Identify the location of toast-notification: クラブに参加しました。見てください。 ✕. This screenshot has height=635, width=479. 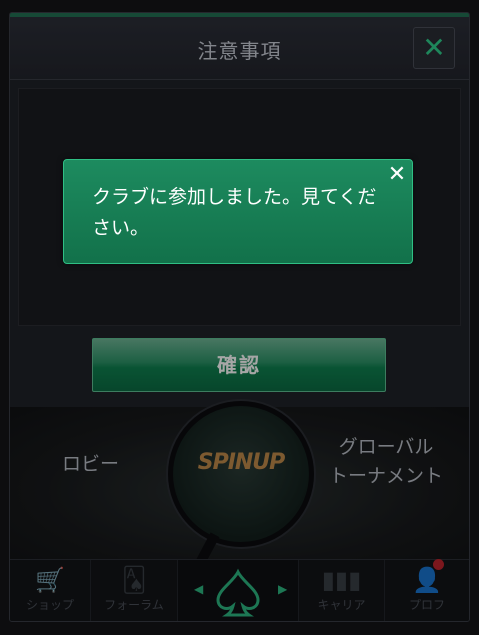
(238, 211).